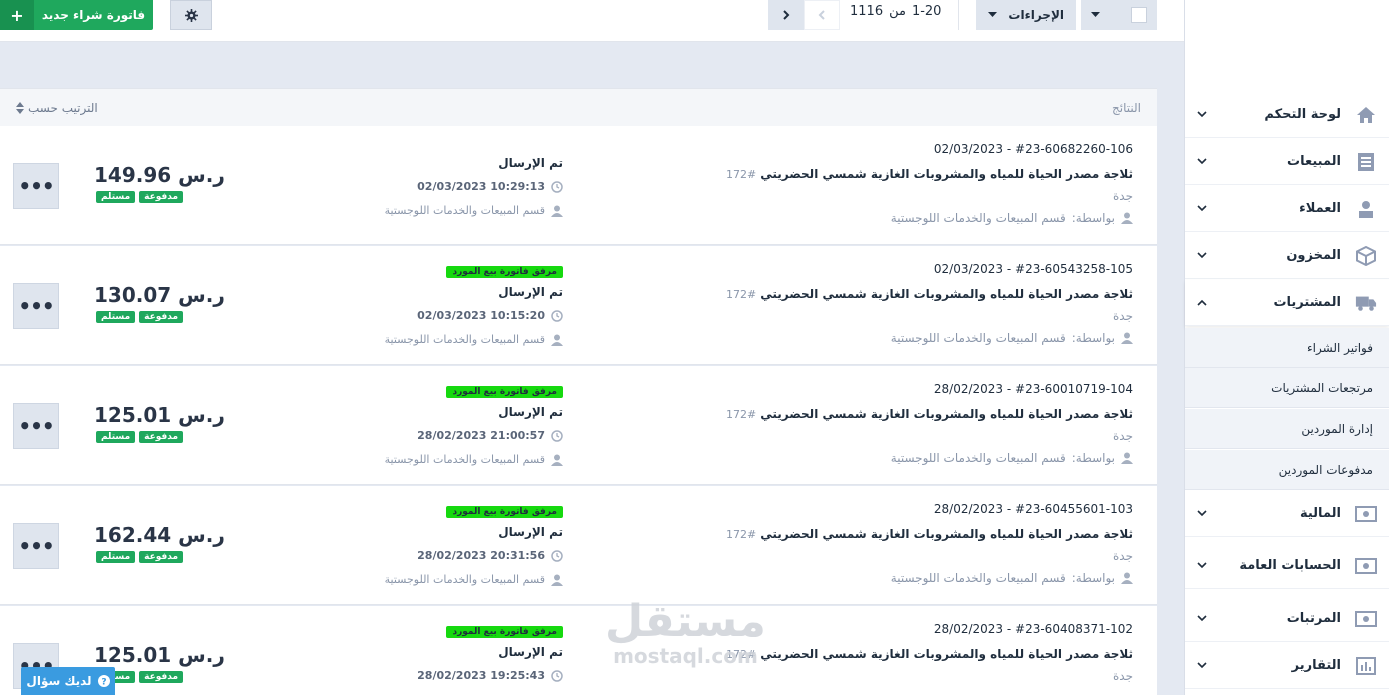  Describe the element at coordinates (1119, 15) in the screenshot. I see `bulk-select-dropdown` at that location.